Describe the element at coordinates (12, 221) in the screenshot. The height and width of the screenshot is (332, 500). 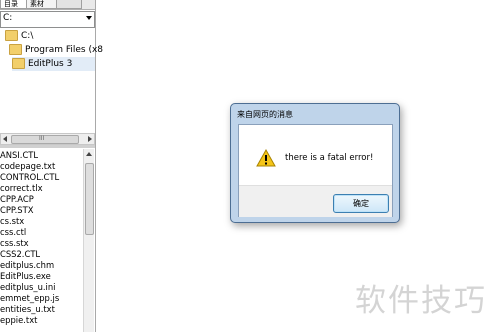
I see `file-item: cs.stx` at that location.